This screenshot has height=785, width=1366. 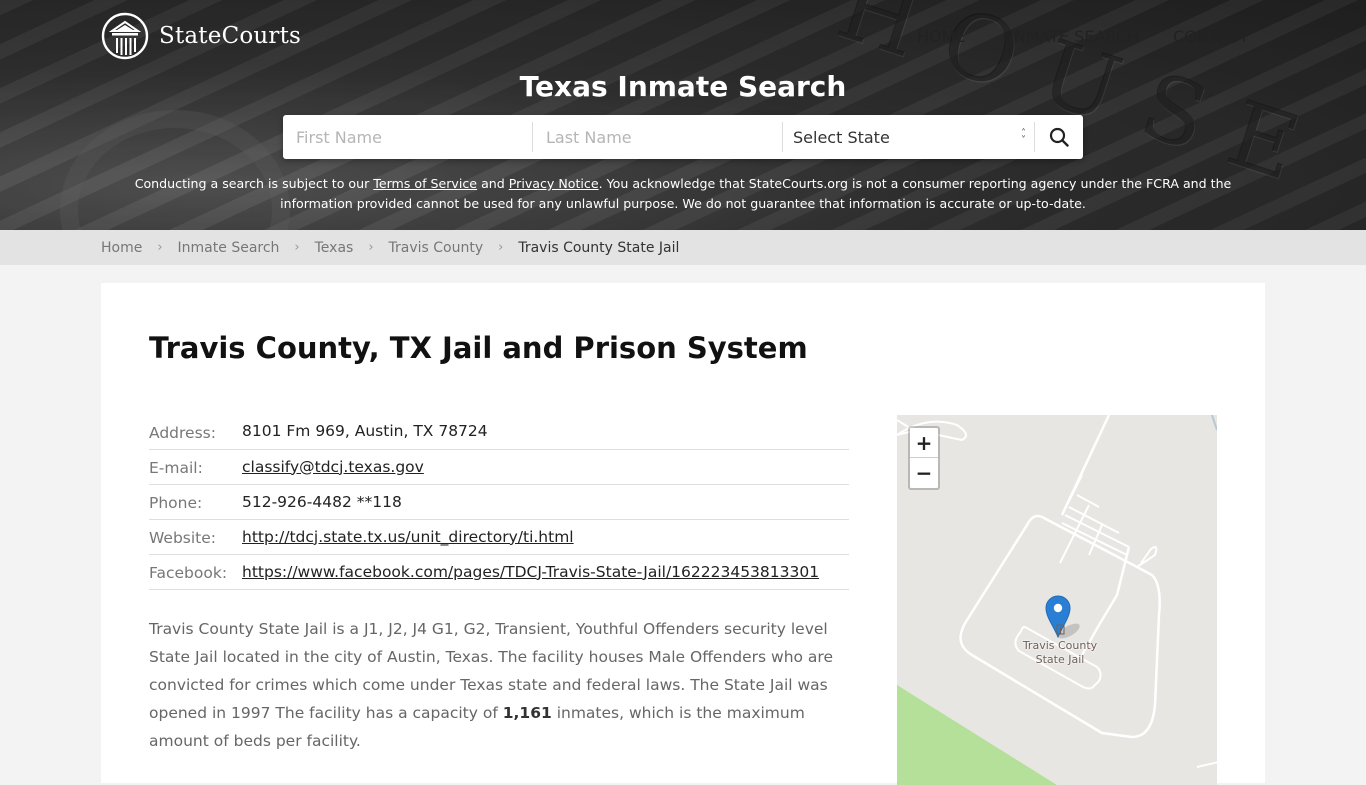 I want to click on info-label: Website:, so click(x=195, y=537).